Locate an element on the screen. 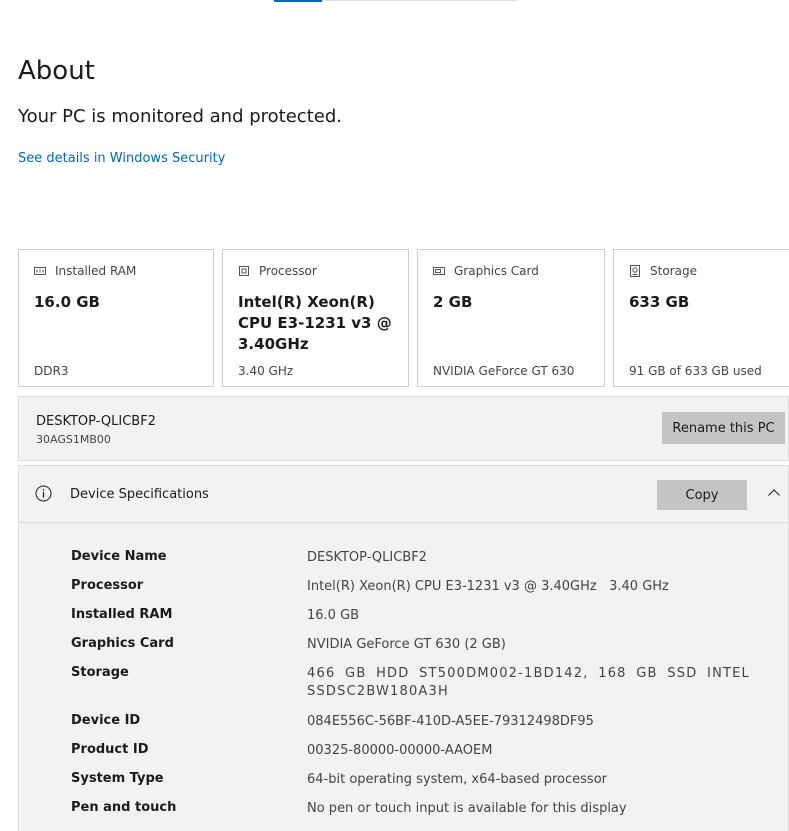 The height and width of the screenshot is (831, 789). card-value: 2 GB is located at coordinates (453, 302).